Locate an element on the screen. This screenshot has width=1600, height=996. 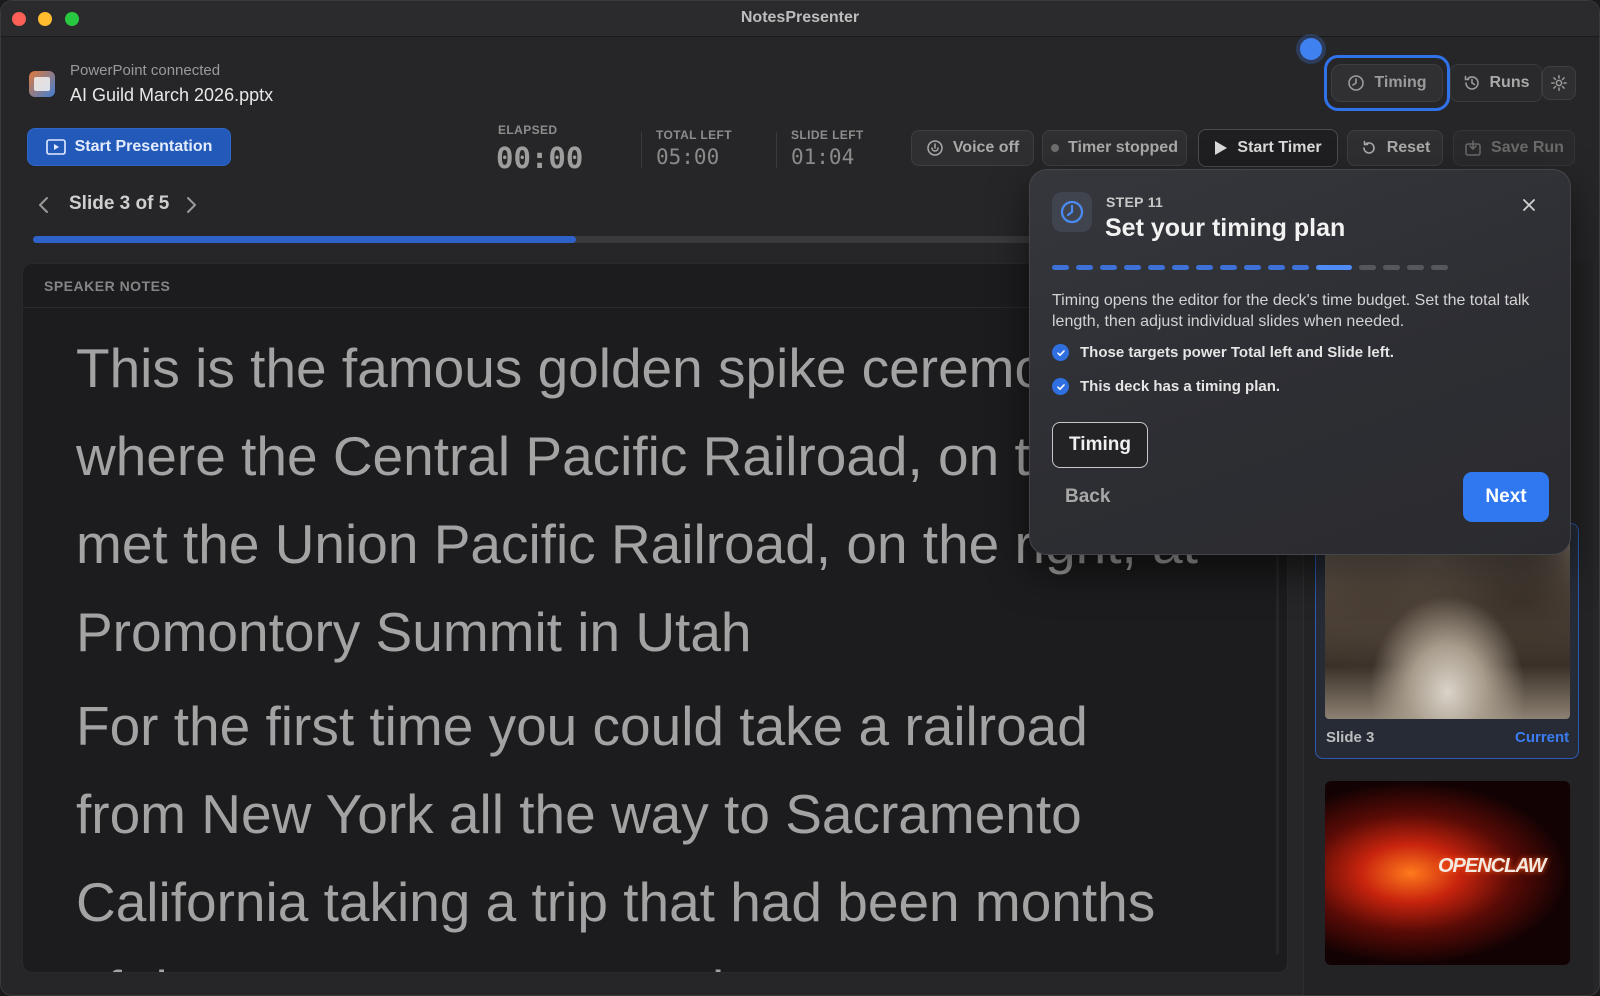
timer-status-label: Timer stopped is located at coordinates (1123, 147).